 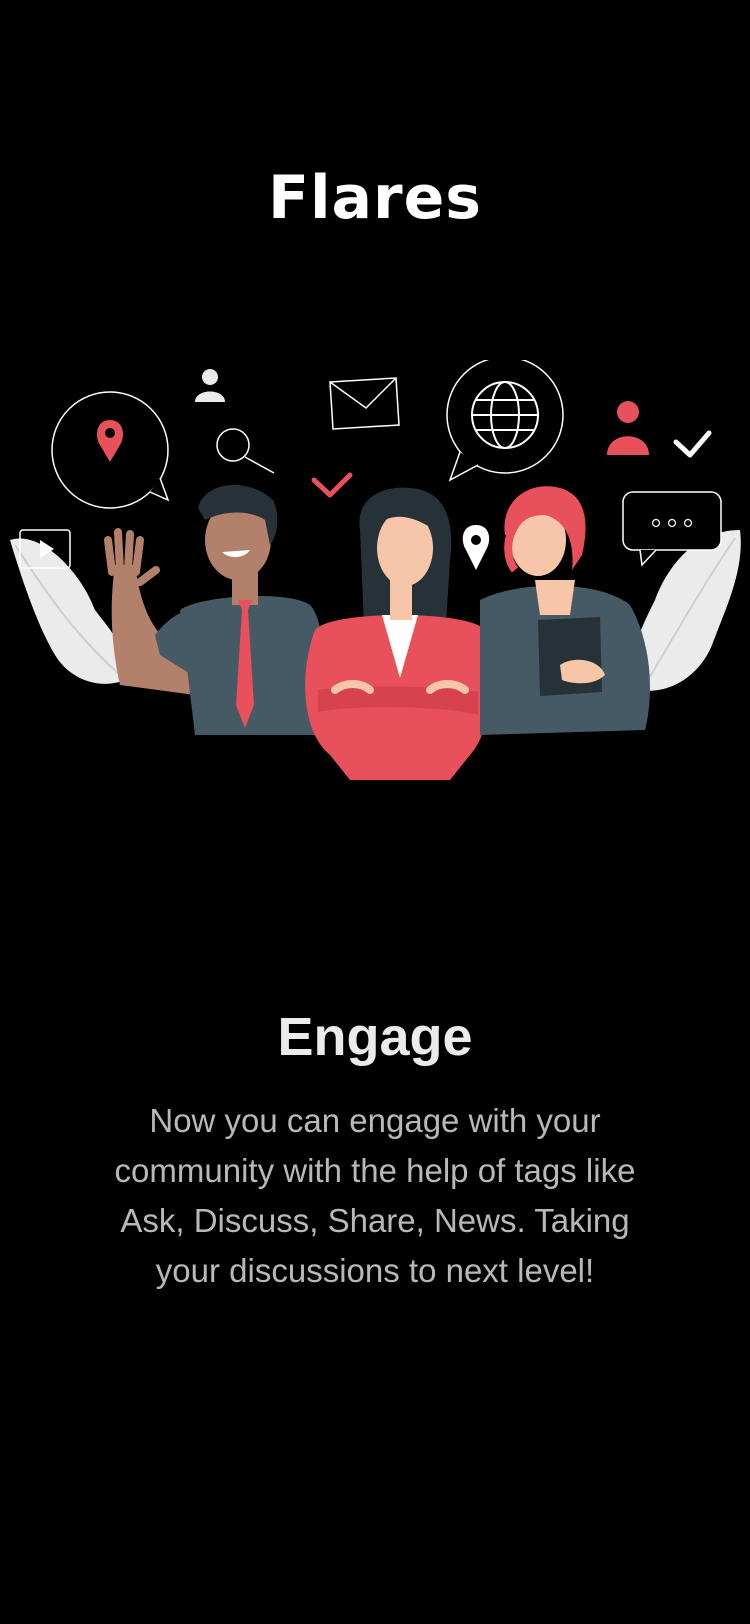 I want to click on person-woman-center, so click(x=398, y=633).